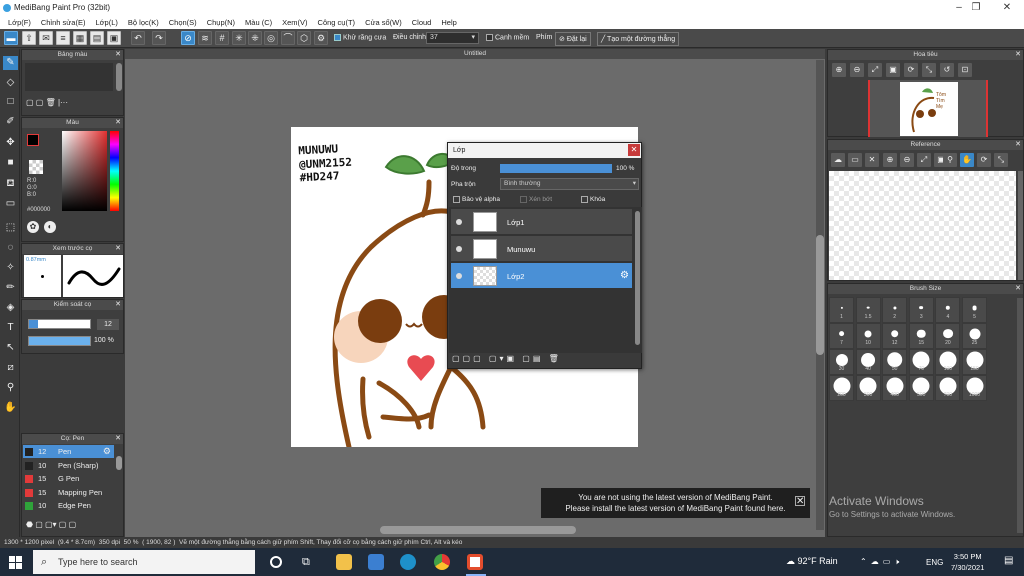  I want to click on color-wheel-icon: ✿, so click(33, 227).